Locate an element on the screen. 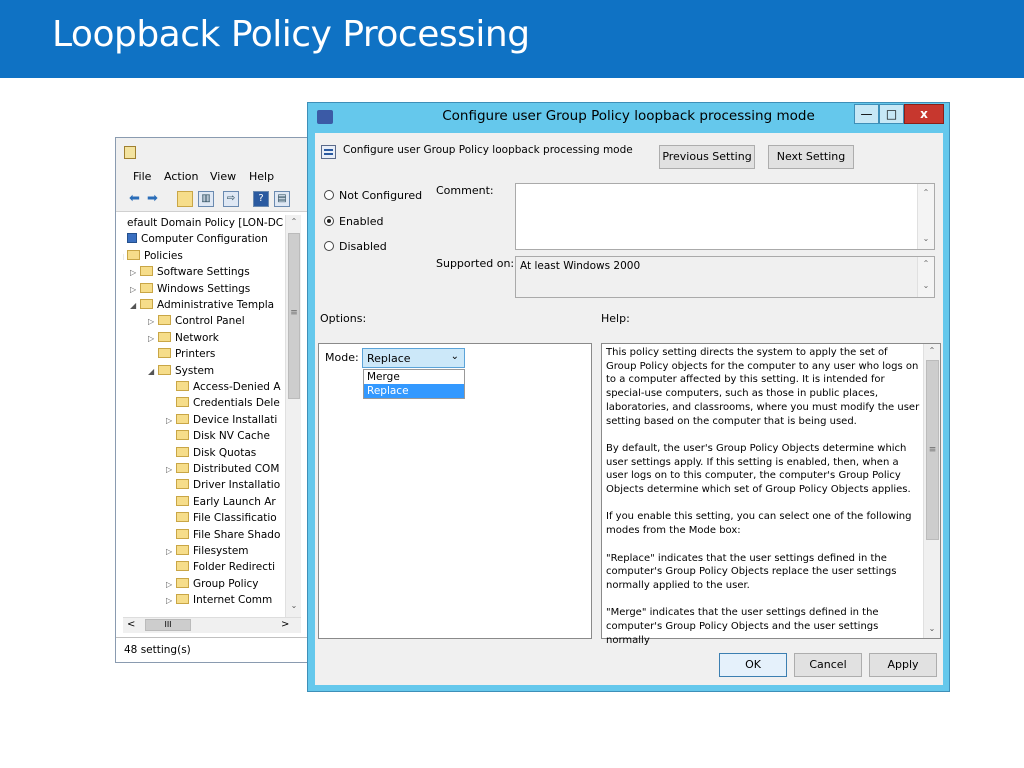  mode-label: Mode: is located at coordinates (342, 357).